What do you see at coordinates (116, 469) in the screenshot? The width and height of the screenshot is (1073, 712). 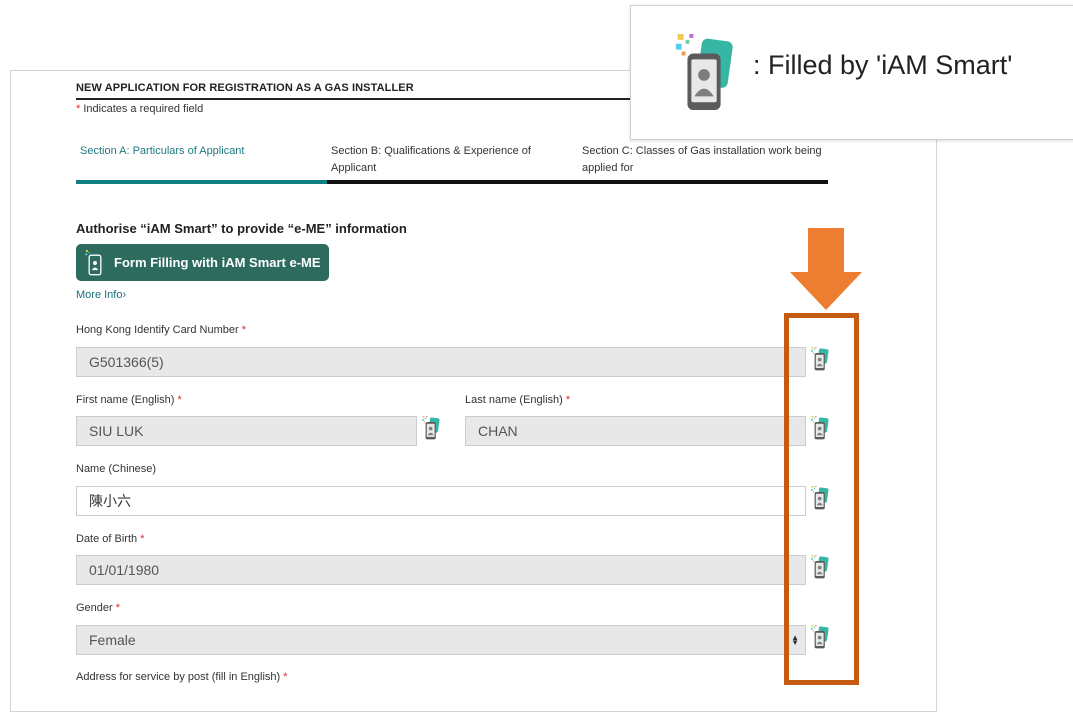 I see `chinese-name-label: Name (Chinese)` at bounding box center [116, 469].